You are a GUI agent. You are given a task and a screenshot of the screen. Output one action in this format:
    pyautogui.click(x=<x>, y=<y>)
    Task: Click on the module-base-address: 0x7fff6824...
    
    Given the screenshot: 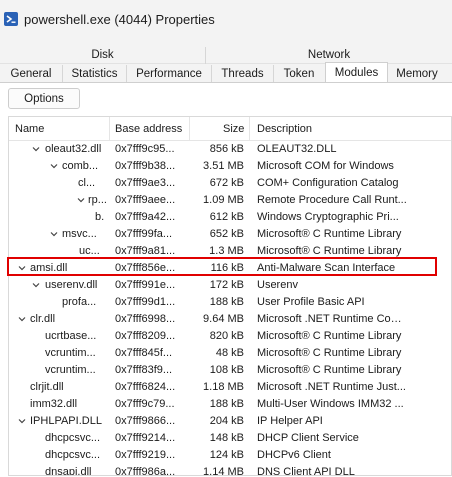 What is the action you would take?
    pyautogui.click(x=145, y=387)
    